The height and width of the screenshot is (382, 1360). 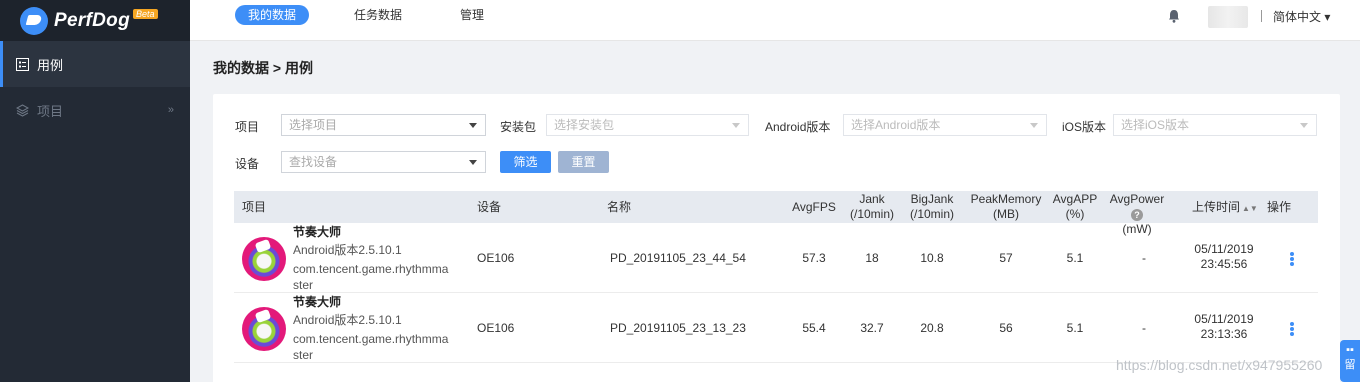 I want to click on help-icon: ?, so click(x=1137, y=215).